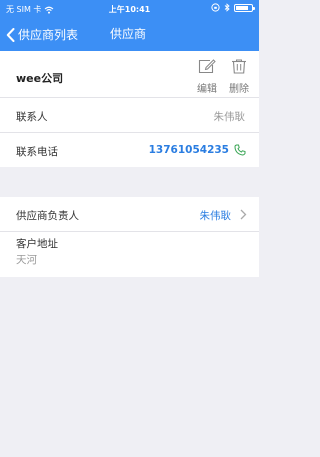  What do you see at coordinates (37, 152) in the screenshot?
I see `contact-phone-label: 联系电话` at bounding box center [37, 152].